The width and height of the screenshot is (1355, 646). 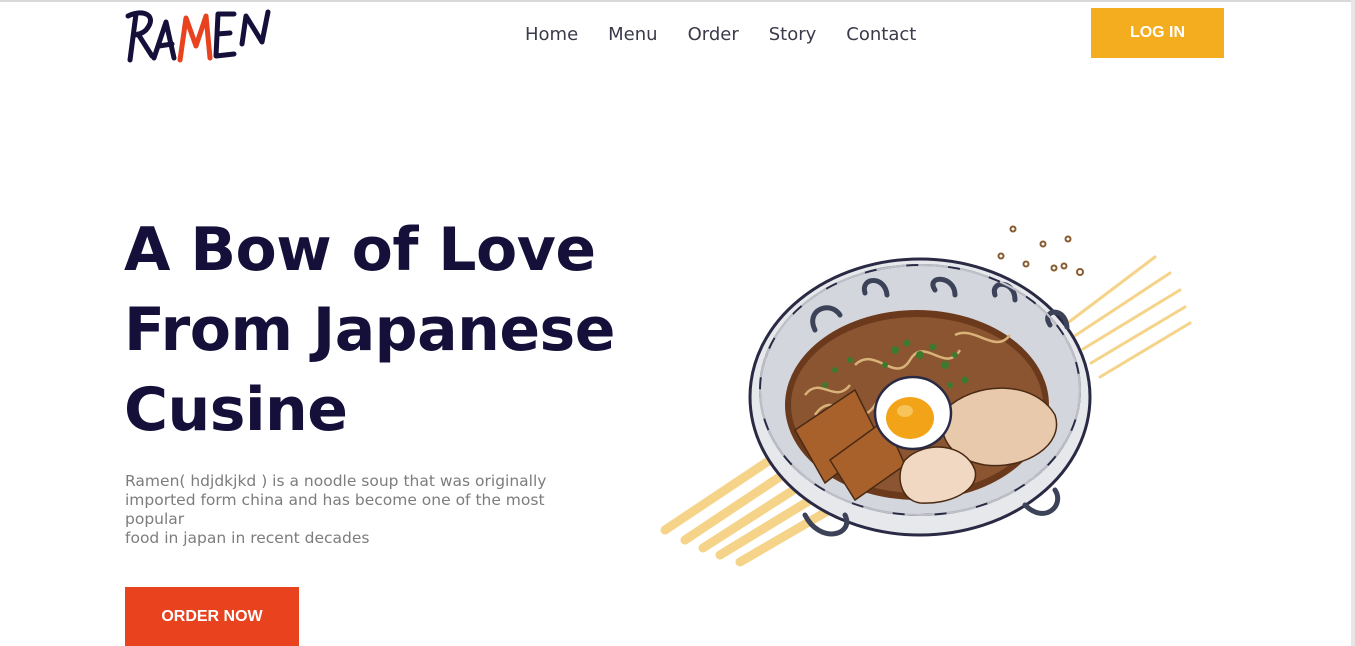 What do you see at coordinates (360, 250) in the screenshot?
I see `hero-title-line-1: A Bow of Love` at bounding box center [360, 250].